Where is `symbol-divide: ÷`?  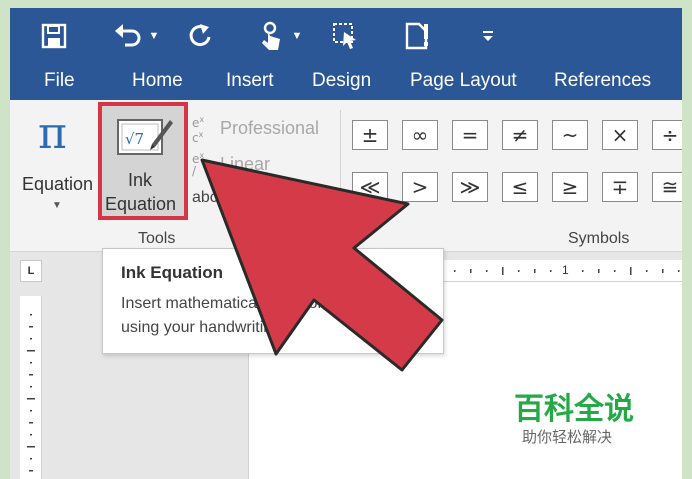 symbol-divide: ÷ is located at coordinates (667, 135).